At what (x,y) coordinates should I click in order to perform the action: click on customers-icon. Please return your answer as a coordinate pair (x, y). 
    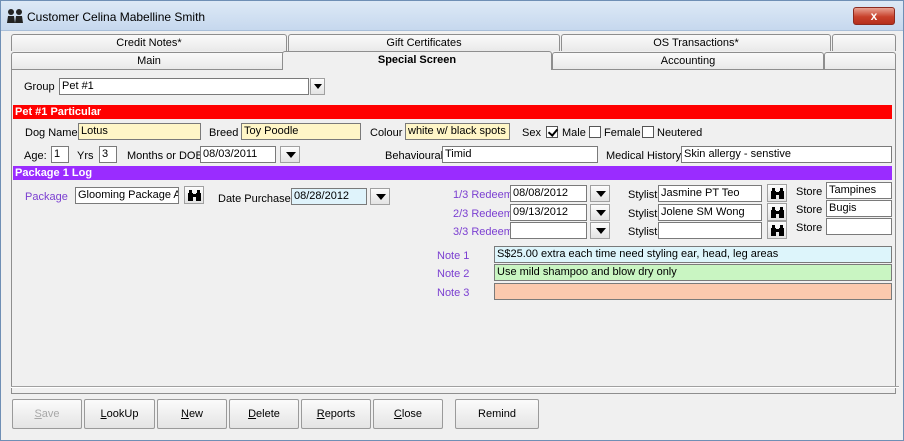
    Looking at the image, I should click on (15, 16).